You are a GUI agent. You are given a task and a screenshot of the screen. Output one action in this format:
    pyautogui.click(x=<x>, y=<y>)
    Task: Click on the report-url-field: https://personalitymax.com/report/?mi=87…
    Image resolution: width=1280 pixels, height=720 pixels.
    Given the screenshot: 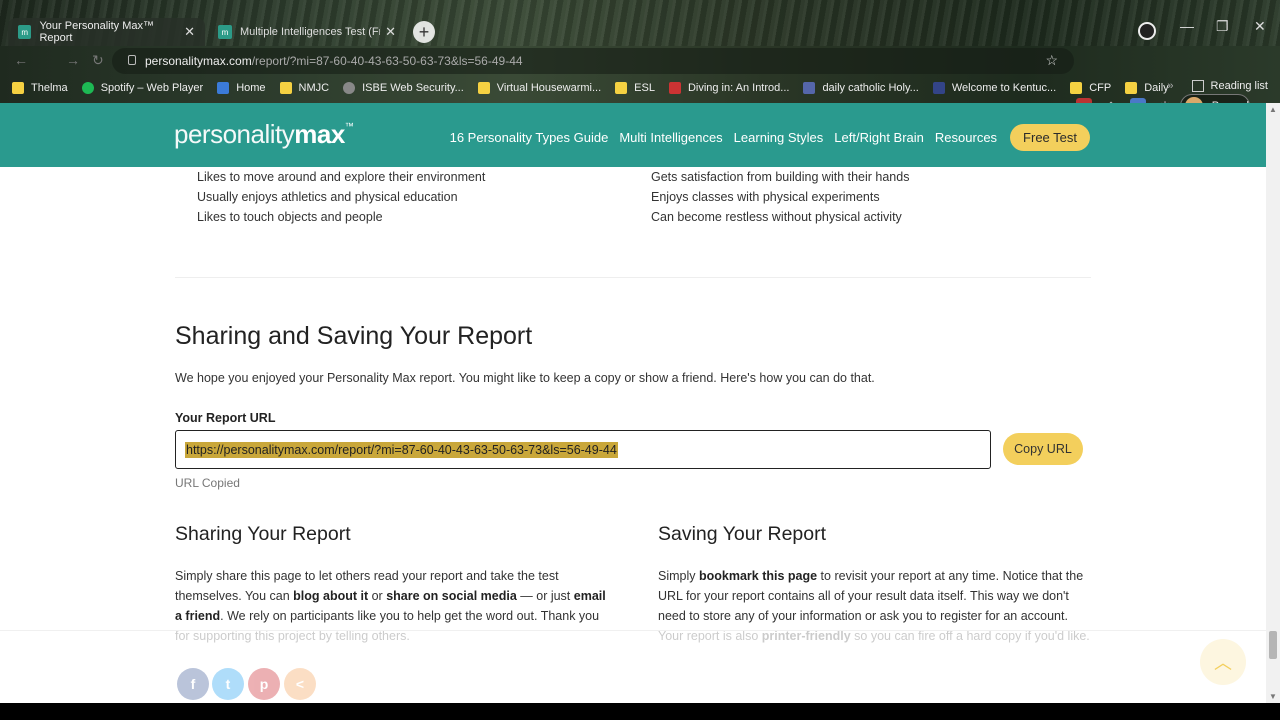 What is the action you would take?
    pyautogui.click(x=583, y=449)
    